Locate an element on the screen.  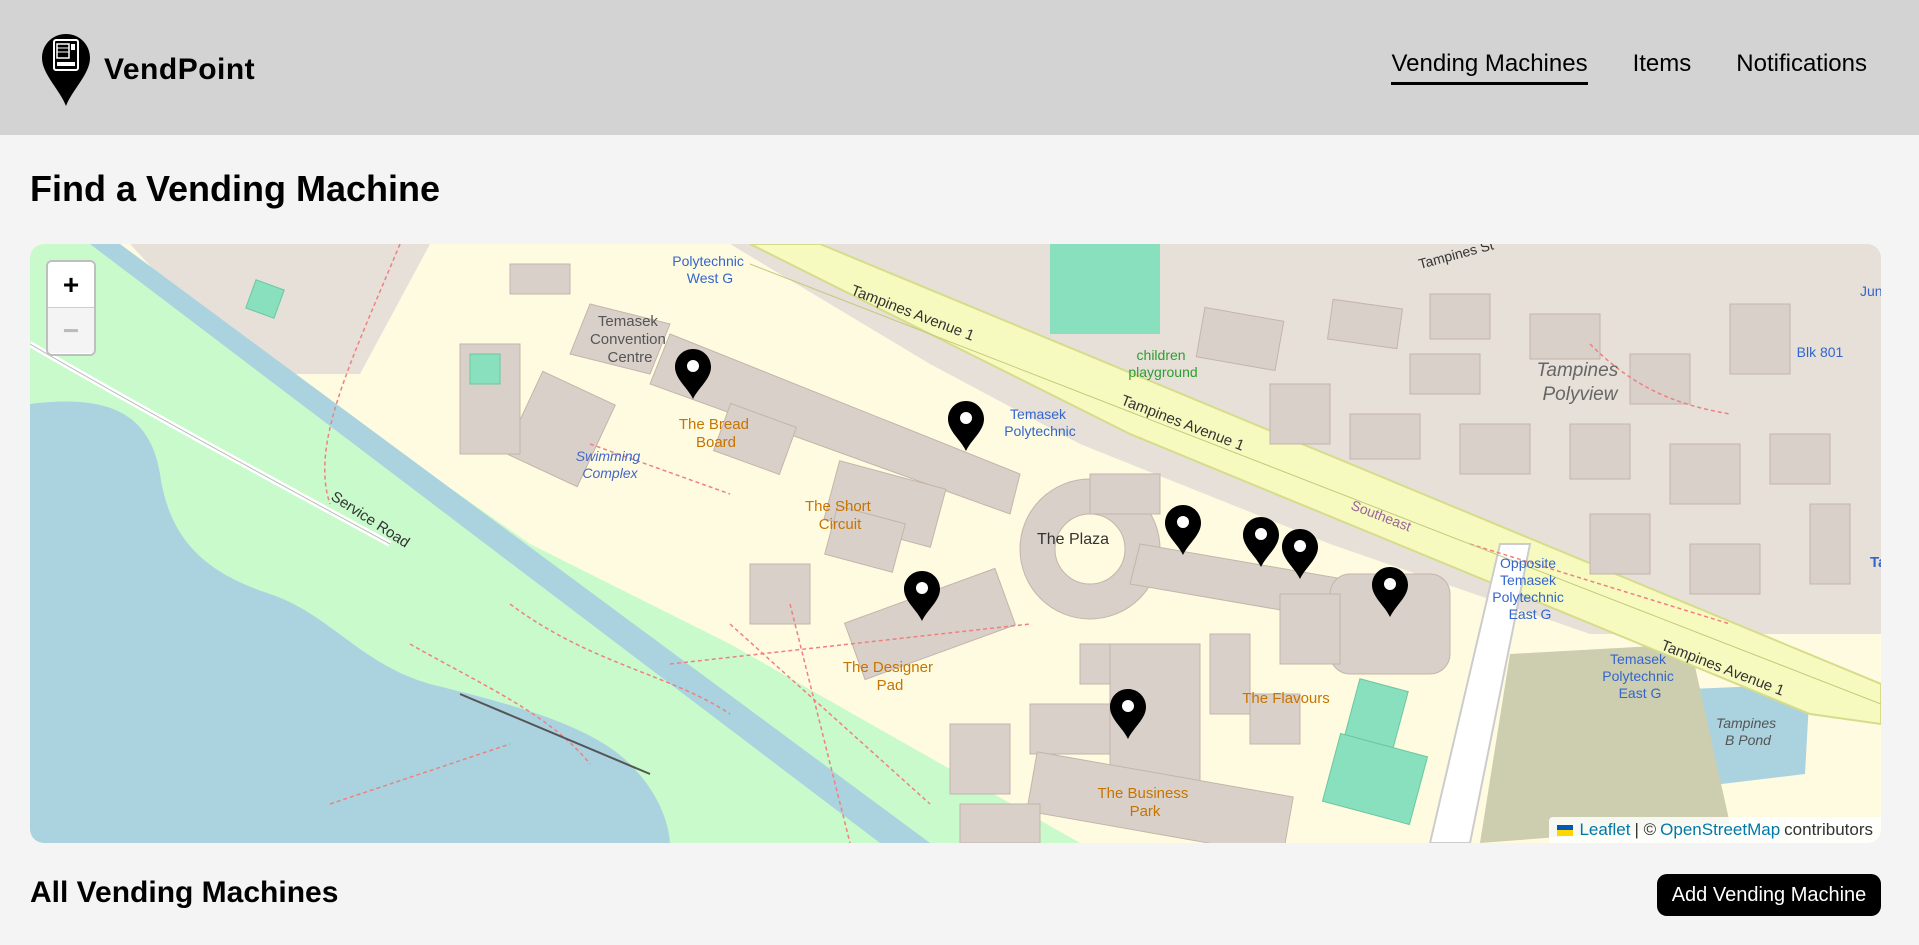
svg-text: Swimming Complex is located at coordinates (610, 464).